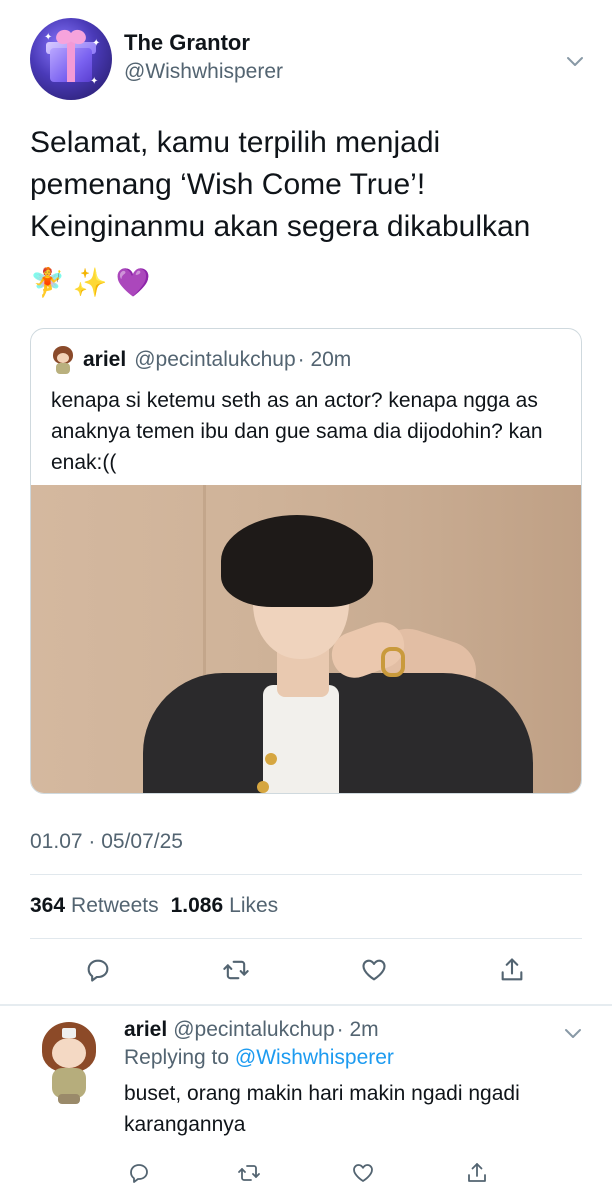 This screenshot has height=1200, width=612. Describe the element at coordinates (71, 62) in the screenshot. I see `gift-ribbon` at that location.